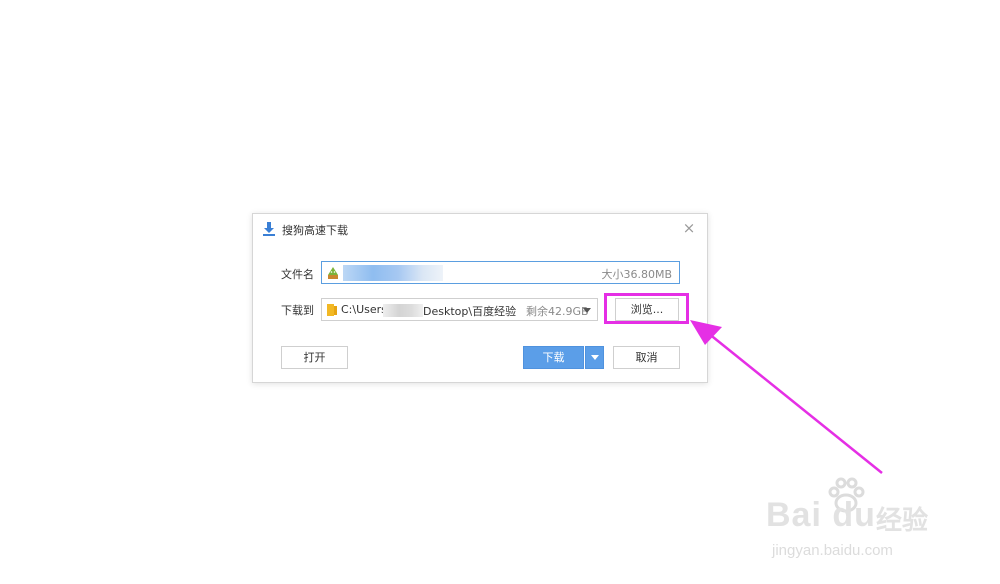  What do you see at coordinates (314, 357) in the screenshot?
I see `open-button: 打开` at bounding box center [314, 357].